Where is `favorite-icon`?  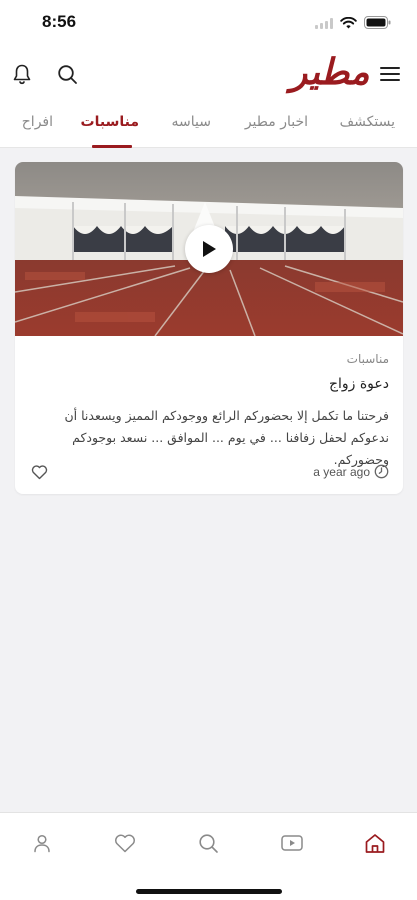
favorite-icon is located at coordinates (39, 472).